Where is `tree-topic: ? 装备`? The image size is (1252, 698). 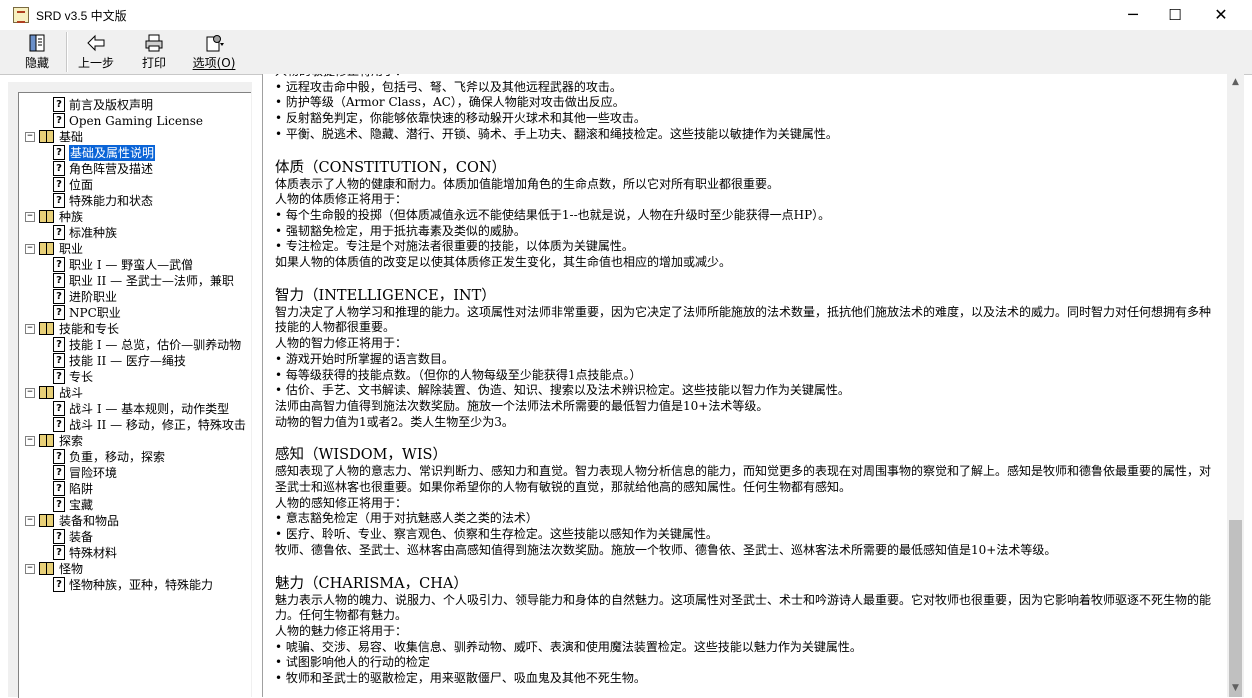 tree-topic: ? 装备 is located at coordinates (135, 537).